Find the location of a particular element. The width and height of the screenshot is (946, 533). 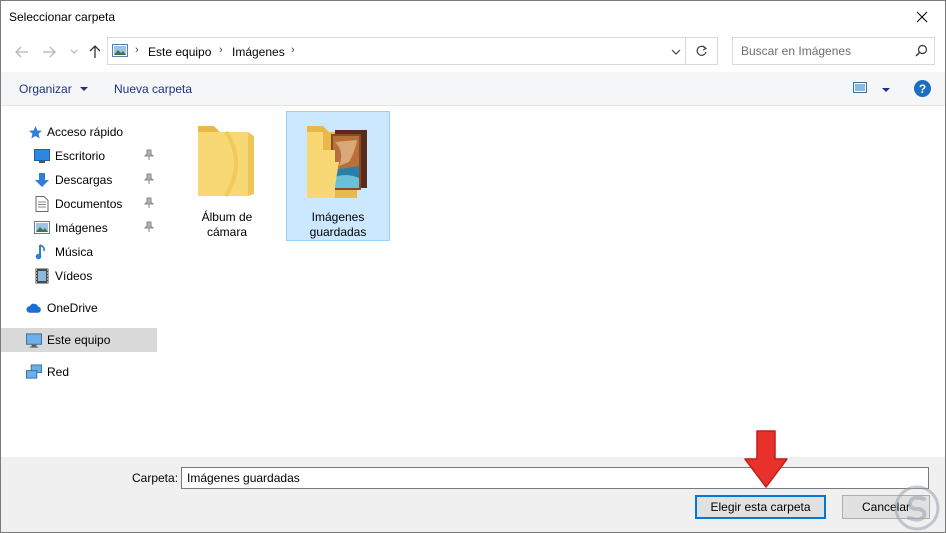

pictures-icon is located at coordinates (42, 228).